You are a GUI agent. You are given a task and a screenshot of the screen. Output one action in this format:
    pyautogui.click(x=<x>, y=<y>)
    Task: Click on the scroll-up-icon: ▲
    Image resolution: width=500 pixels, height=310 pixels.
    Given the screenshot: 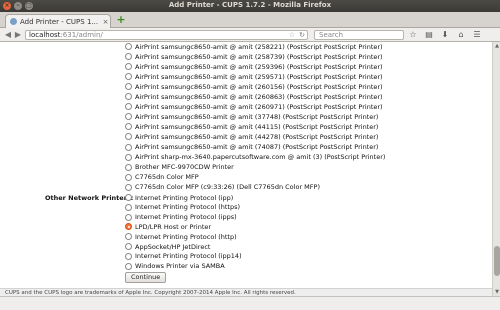 What is the action you would take?
    pyautogui.click(x=496, y=46)
    